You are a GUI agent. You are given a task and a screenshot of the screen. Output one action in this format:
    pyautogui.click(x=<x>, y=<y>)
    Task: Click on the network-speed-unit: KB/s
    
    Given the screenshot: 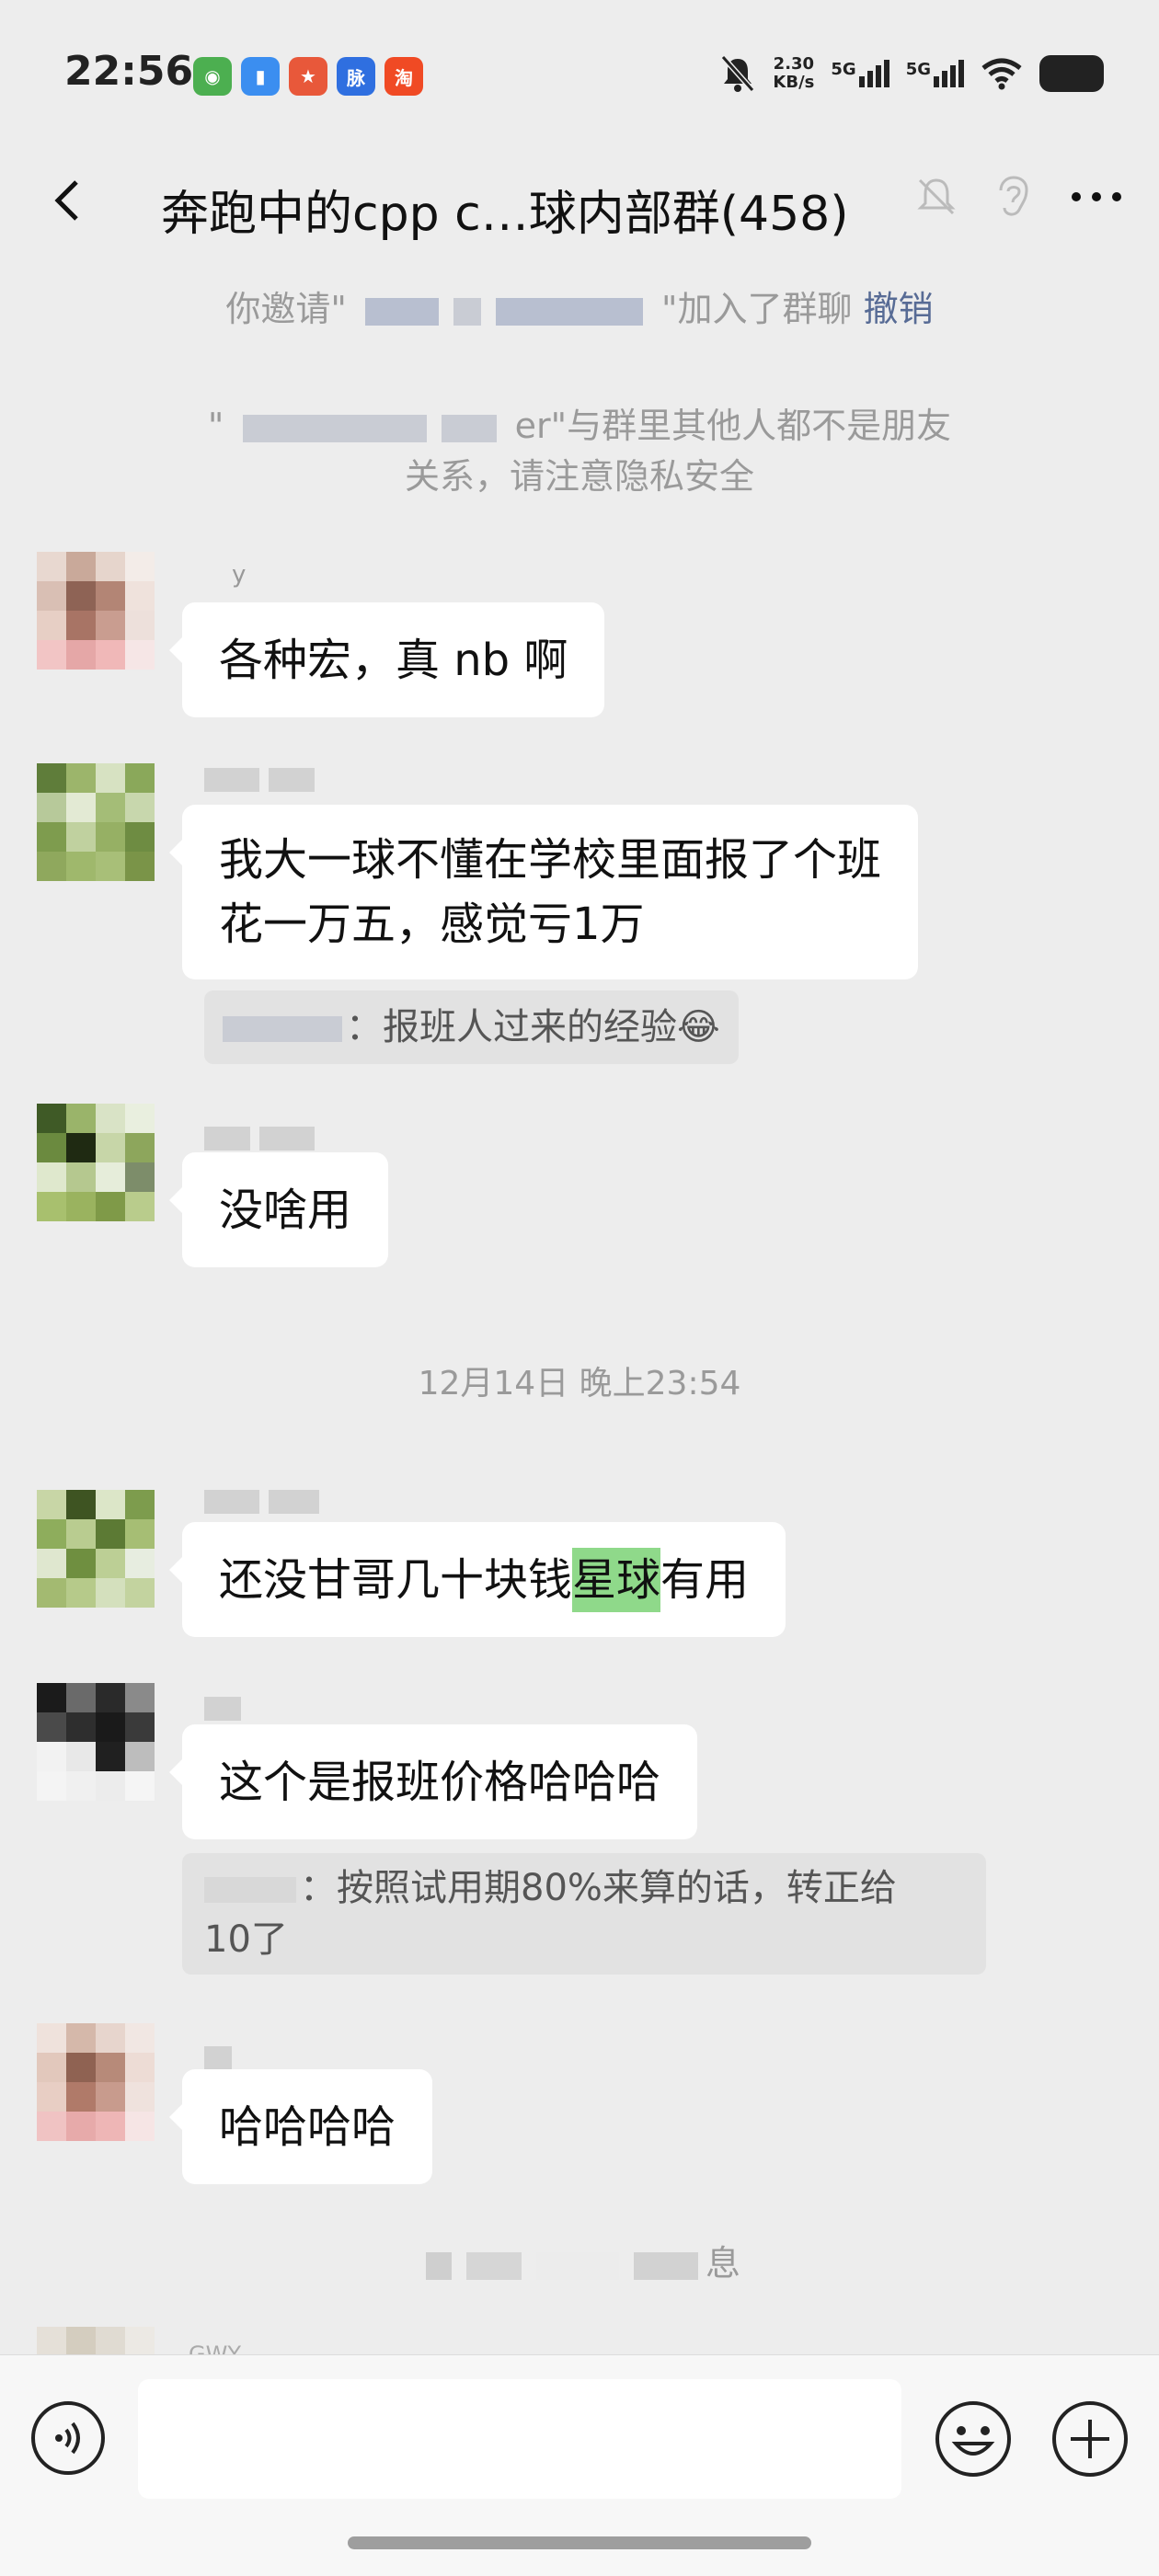 What is the action you would take?
    pyautogui.click(x=794, y=82)
    